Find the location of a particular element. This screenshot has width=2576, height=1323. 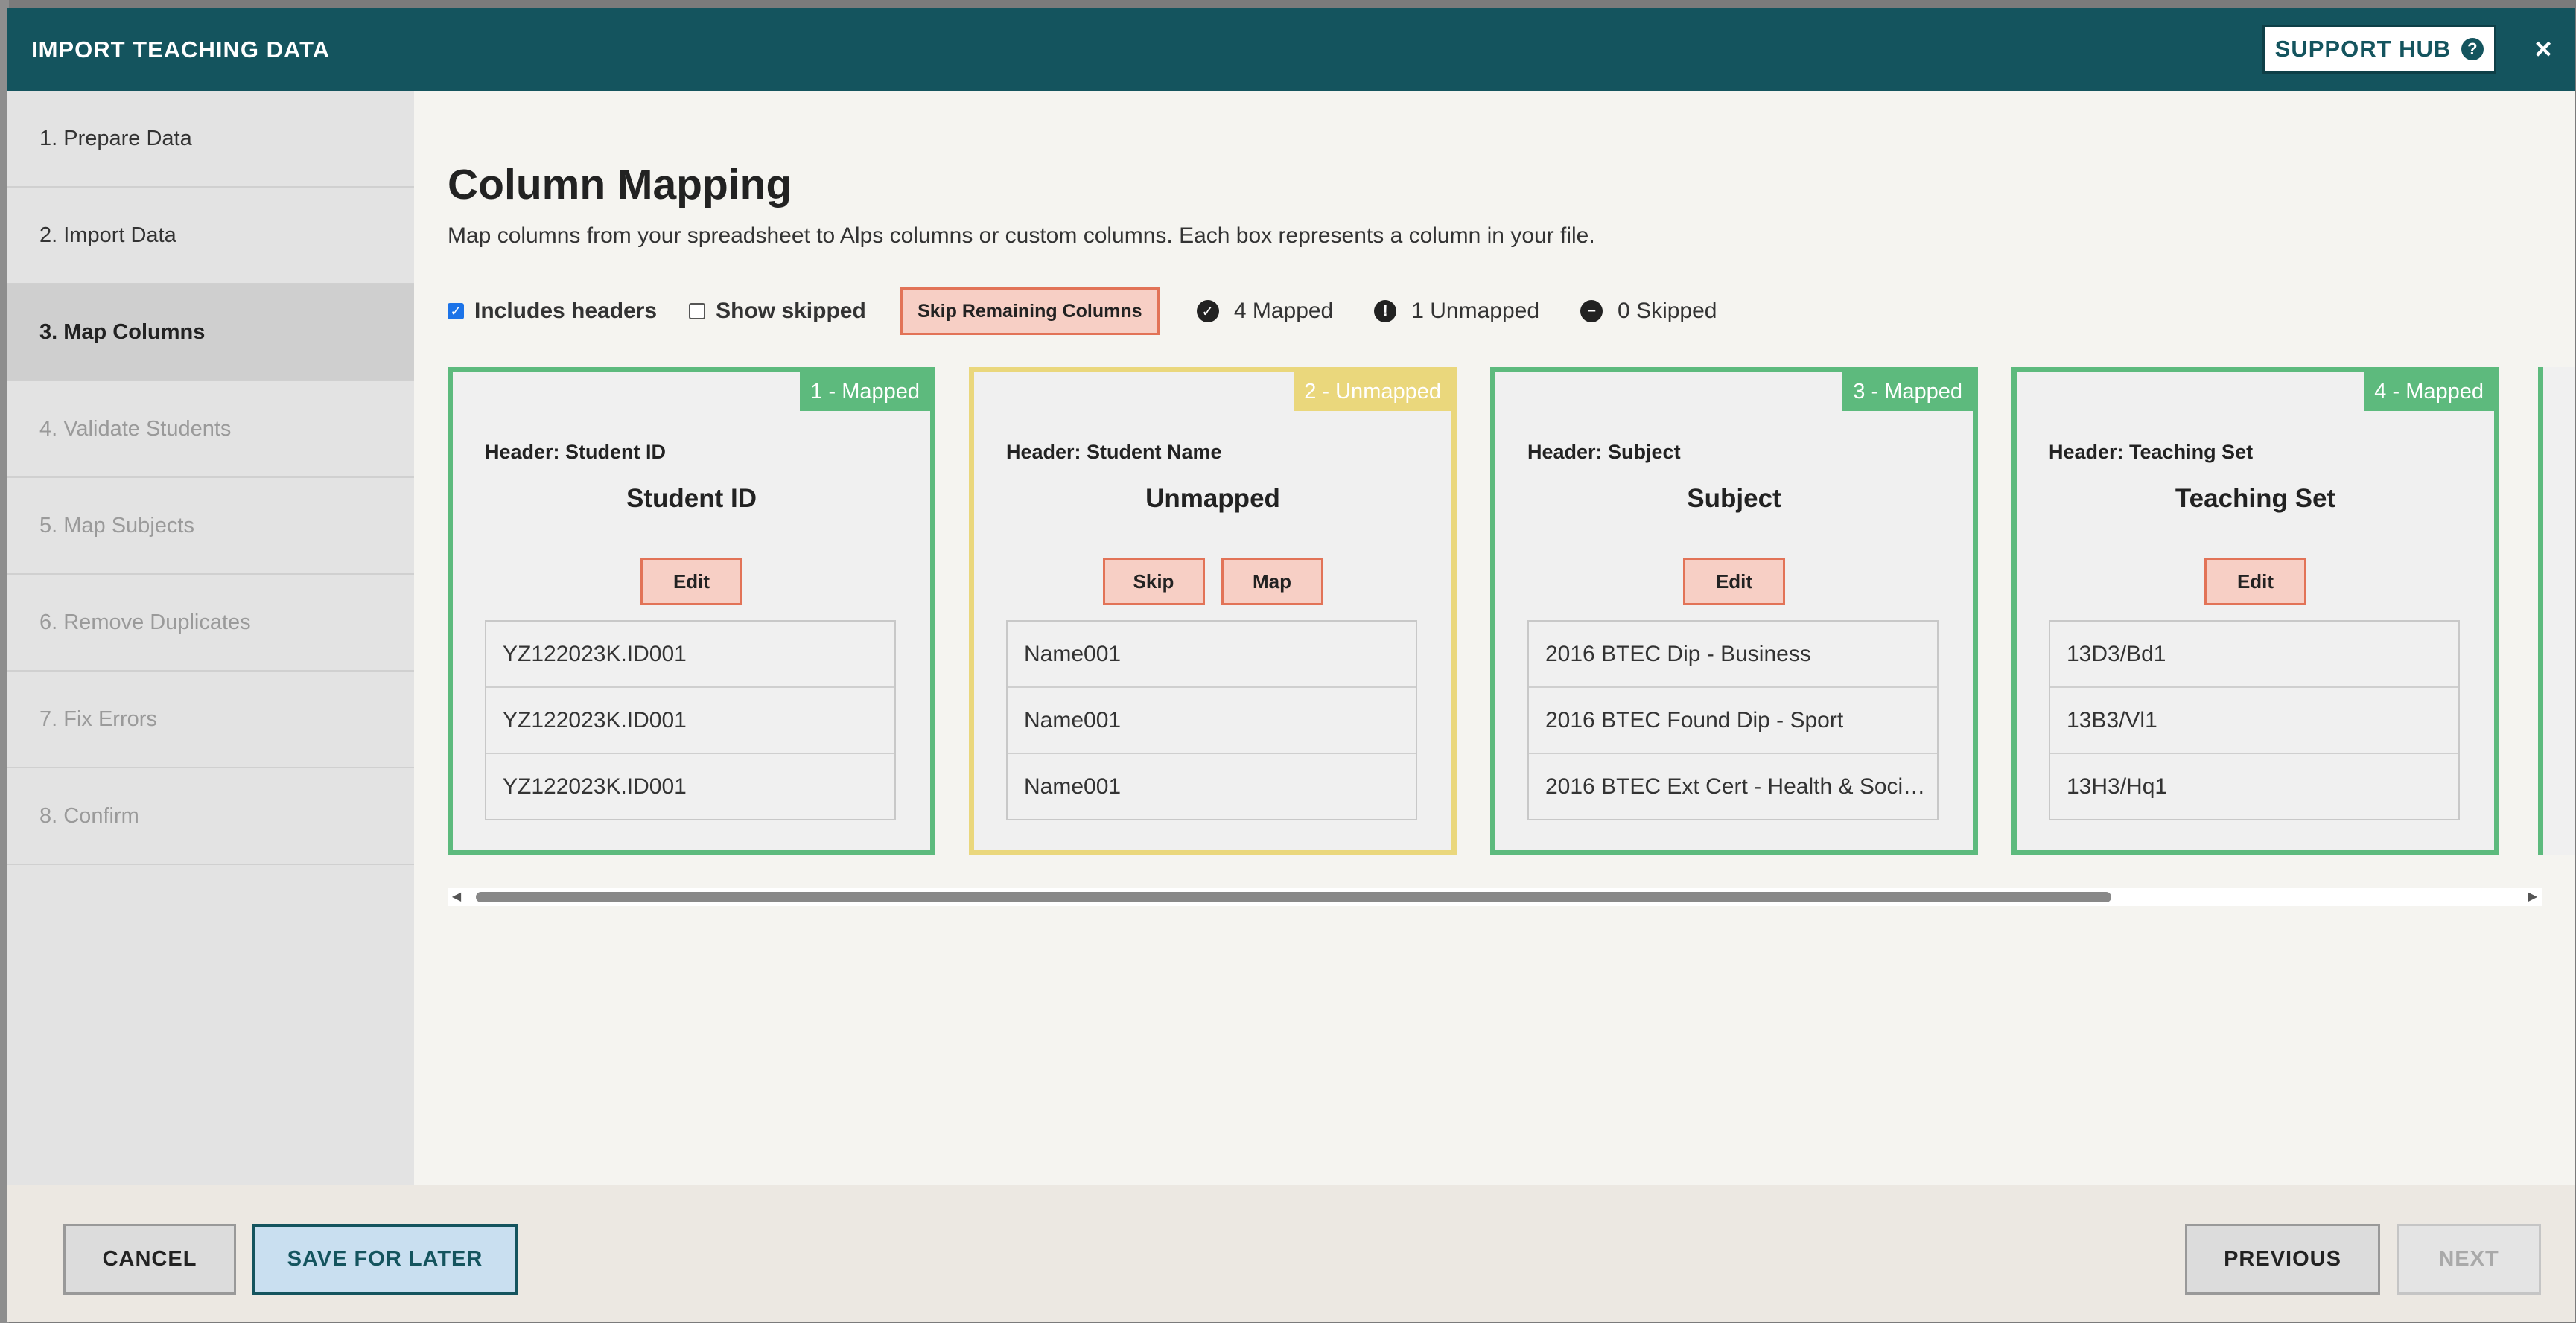

dialog-header: IMPORT TEACHING DATA SUPPORT HUB ? × is located at coordinates (1291, 50).